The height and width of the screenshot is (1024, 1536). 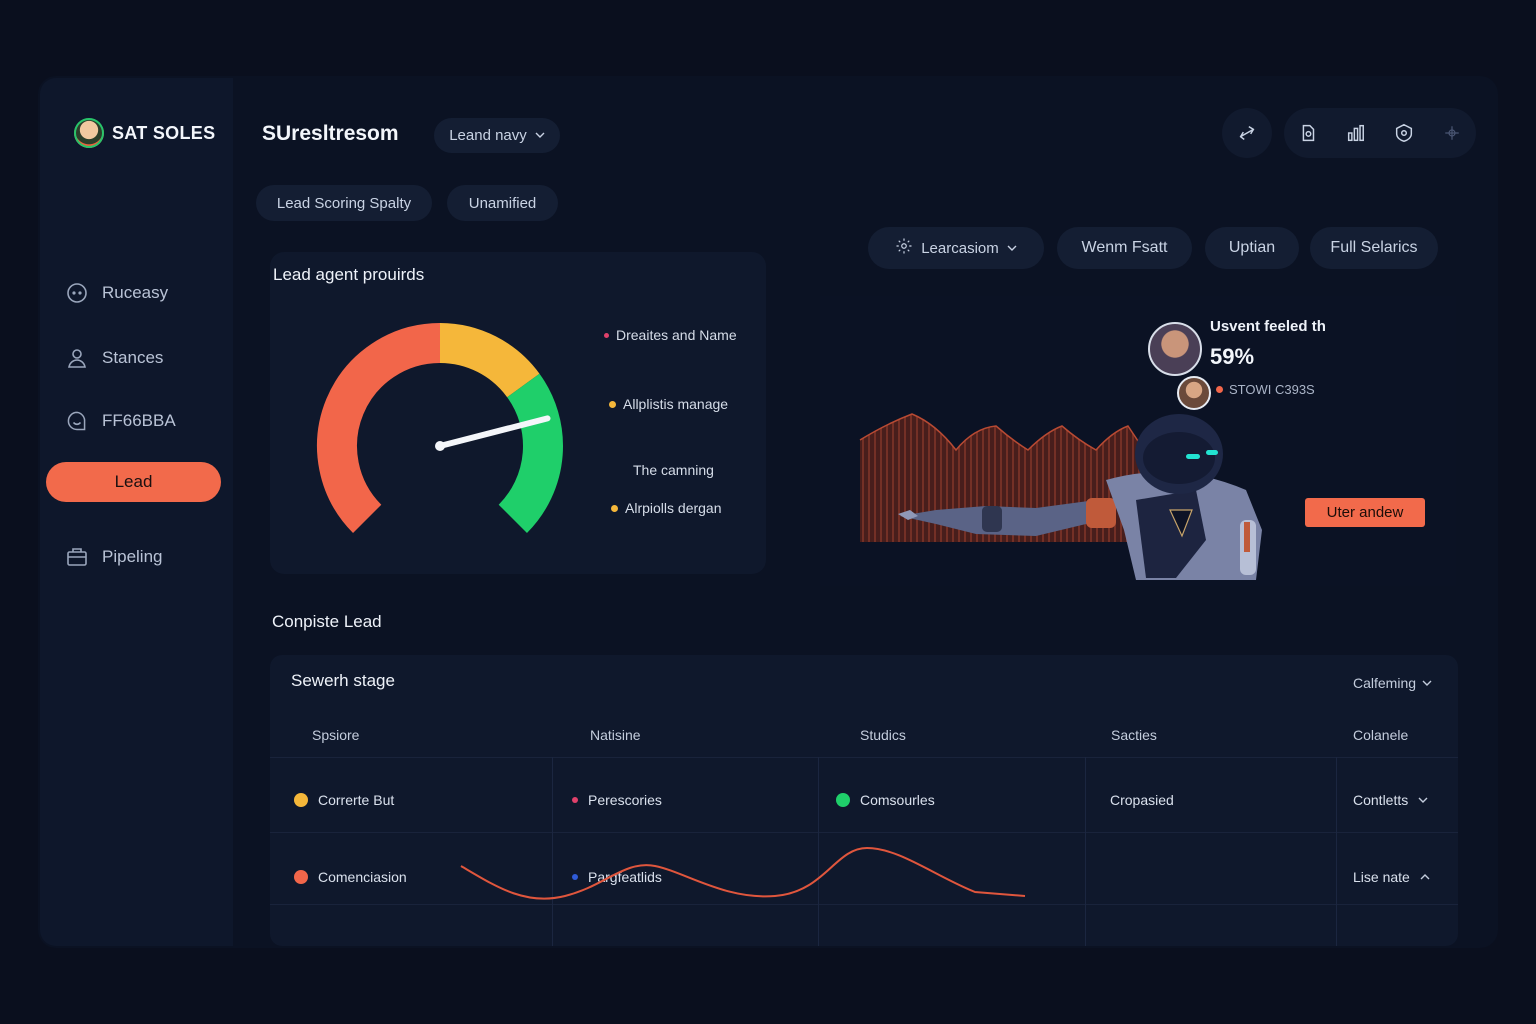 I want to click on filter-full-selarics: Full Selarics, so click(x=1374, y=248).